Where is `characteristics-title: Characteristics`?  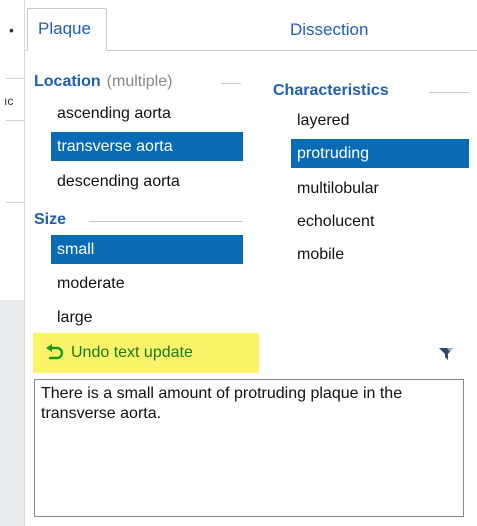 characteristics-title: Characteristics is located at coordinates (331, 90).